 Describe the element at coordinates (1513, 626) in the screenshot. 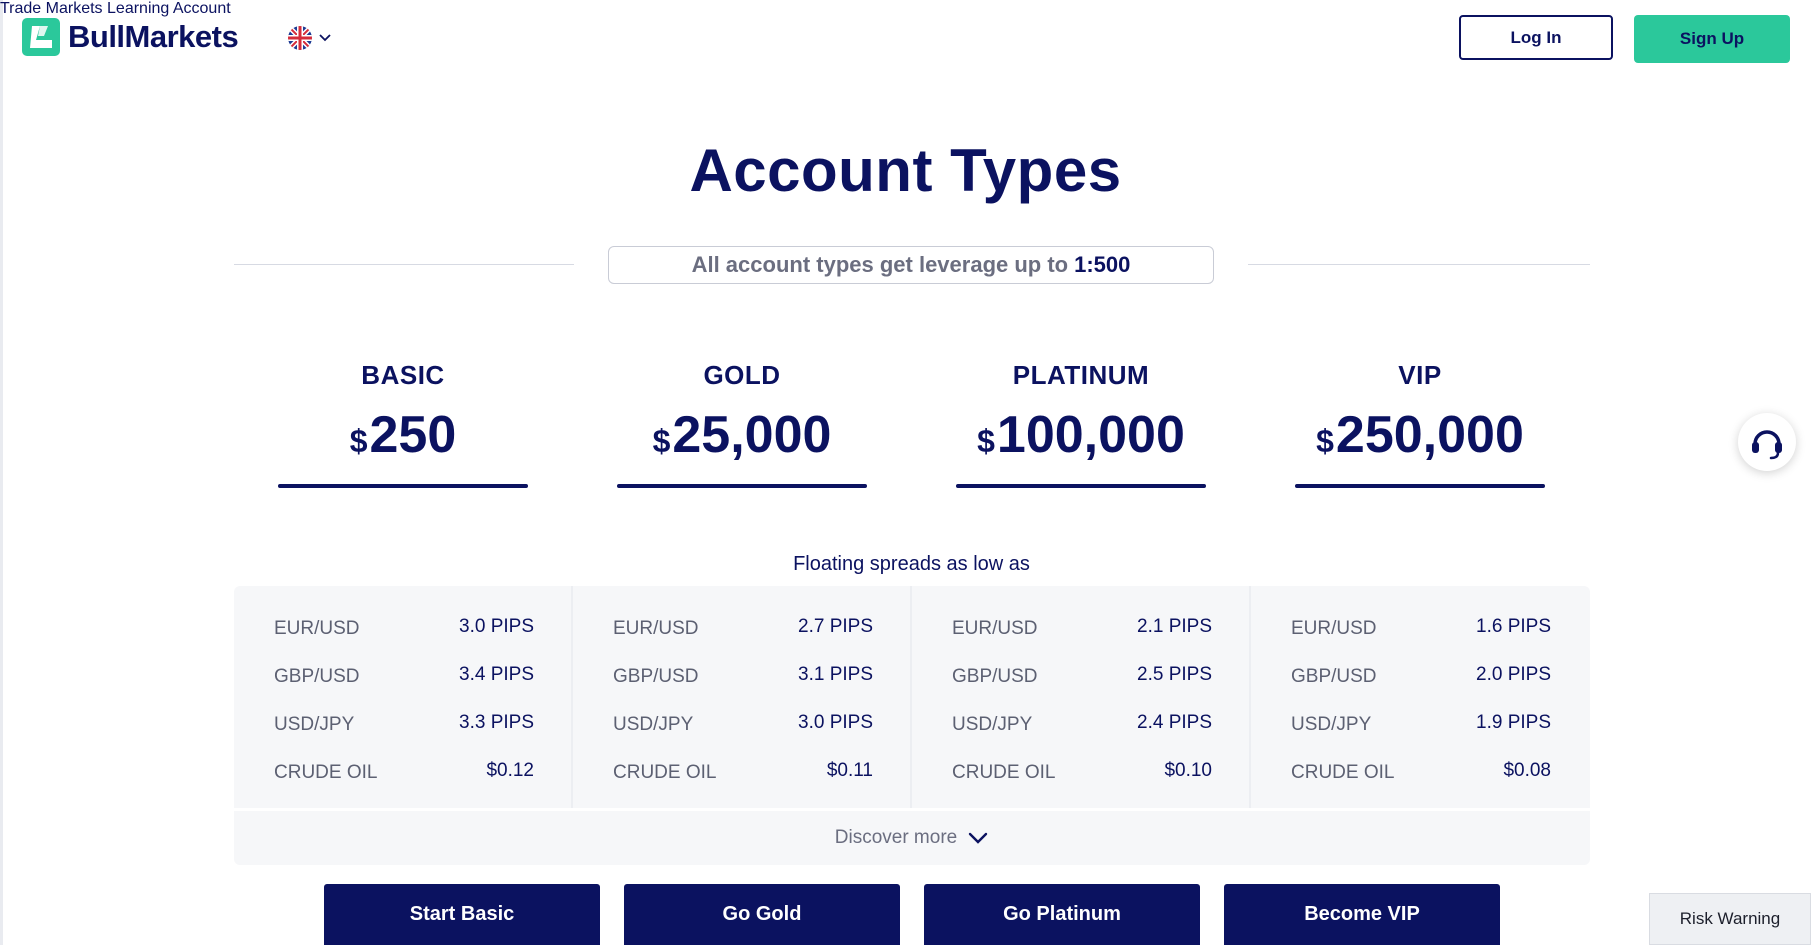

I see `spread-value: 1.6 PIPS` at that location.